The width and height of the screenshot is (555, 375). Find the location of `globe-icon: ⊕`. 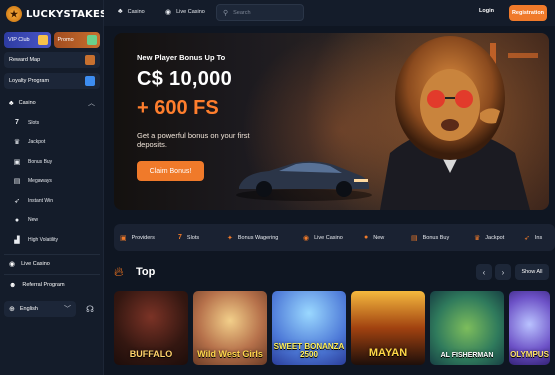

globe-icon: ⊕ is located at coordinates (12, 309).